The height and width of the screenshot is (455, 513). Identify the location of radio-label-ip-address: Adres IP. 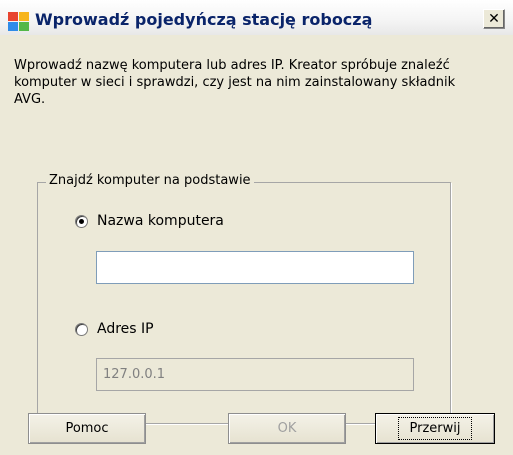
(125, 329).